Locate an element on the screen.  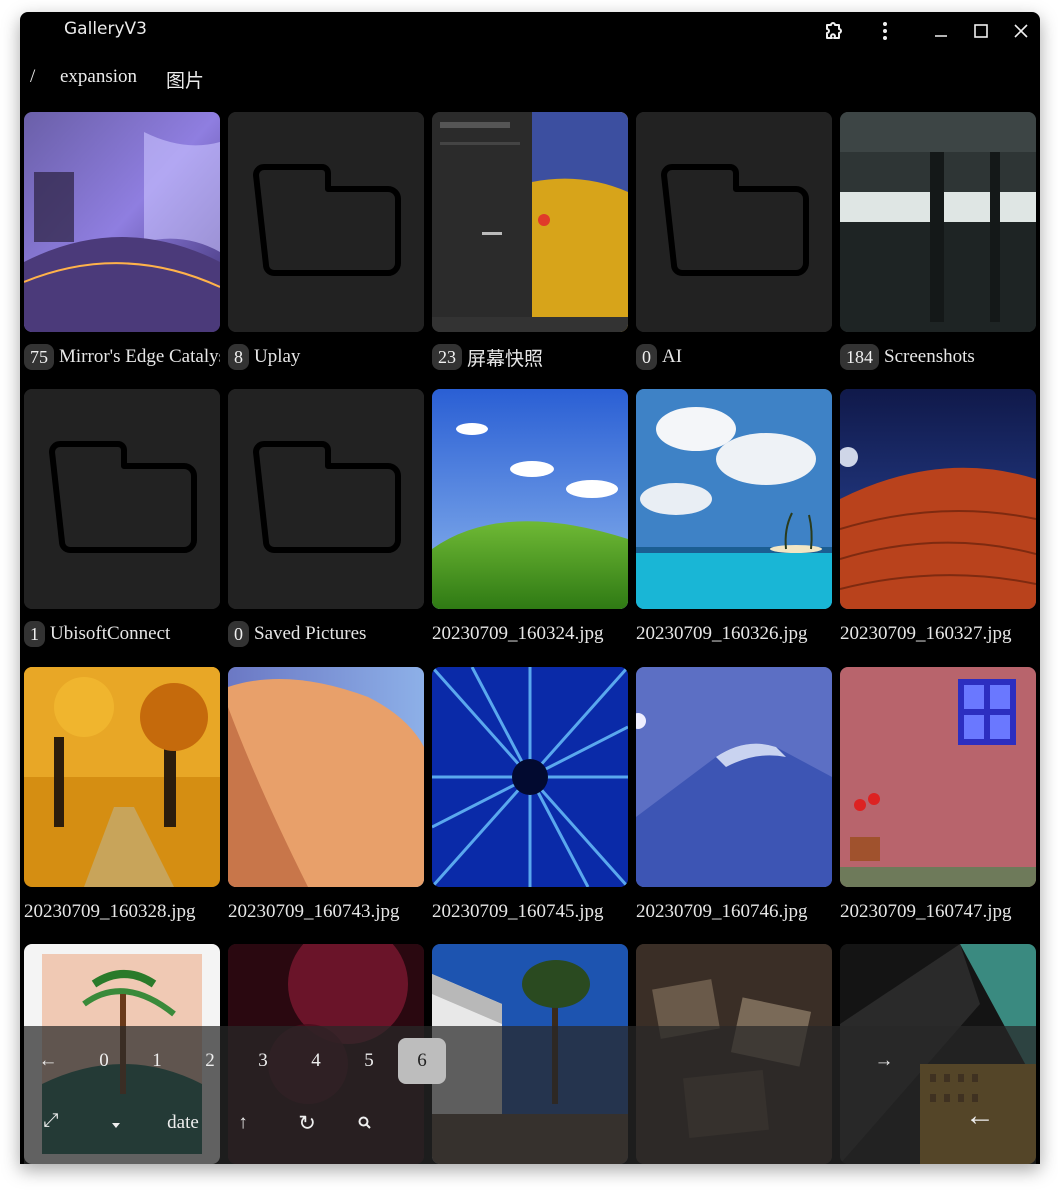
tile-caption: 75 Mirror's Edge Catalyst is located at coordinates (122, 357).